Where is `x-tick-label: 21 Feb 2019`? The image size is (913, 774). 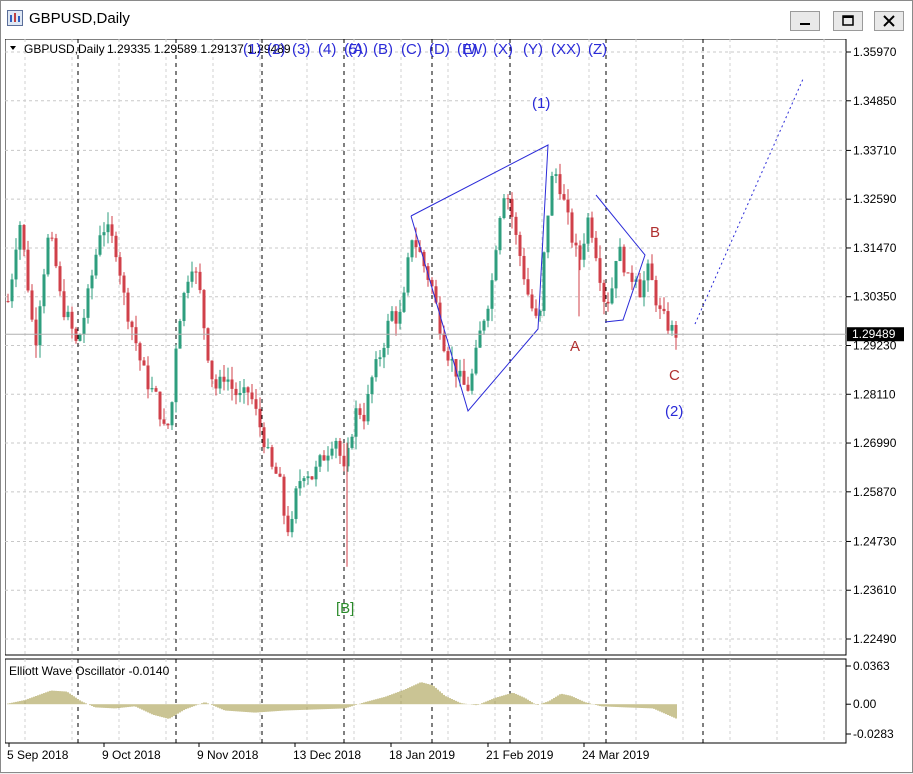 x-tick-label: 21 Feb 2019 is located at coordinates (520, 755).